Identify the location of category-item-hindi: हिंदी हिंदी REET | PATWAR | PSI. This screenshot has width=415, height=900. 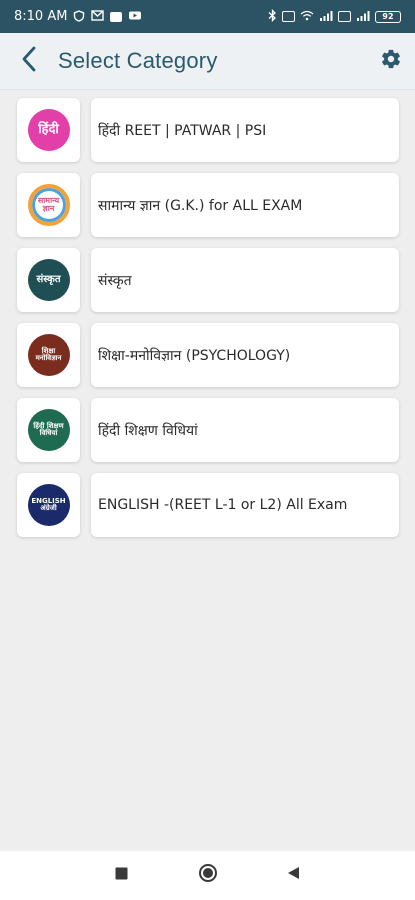
(207, 130).